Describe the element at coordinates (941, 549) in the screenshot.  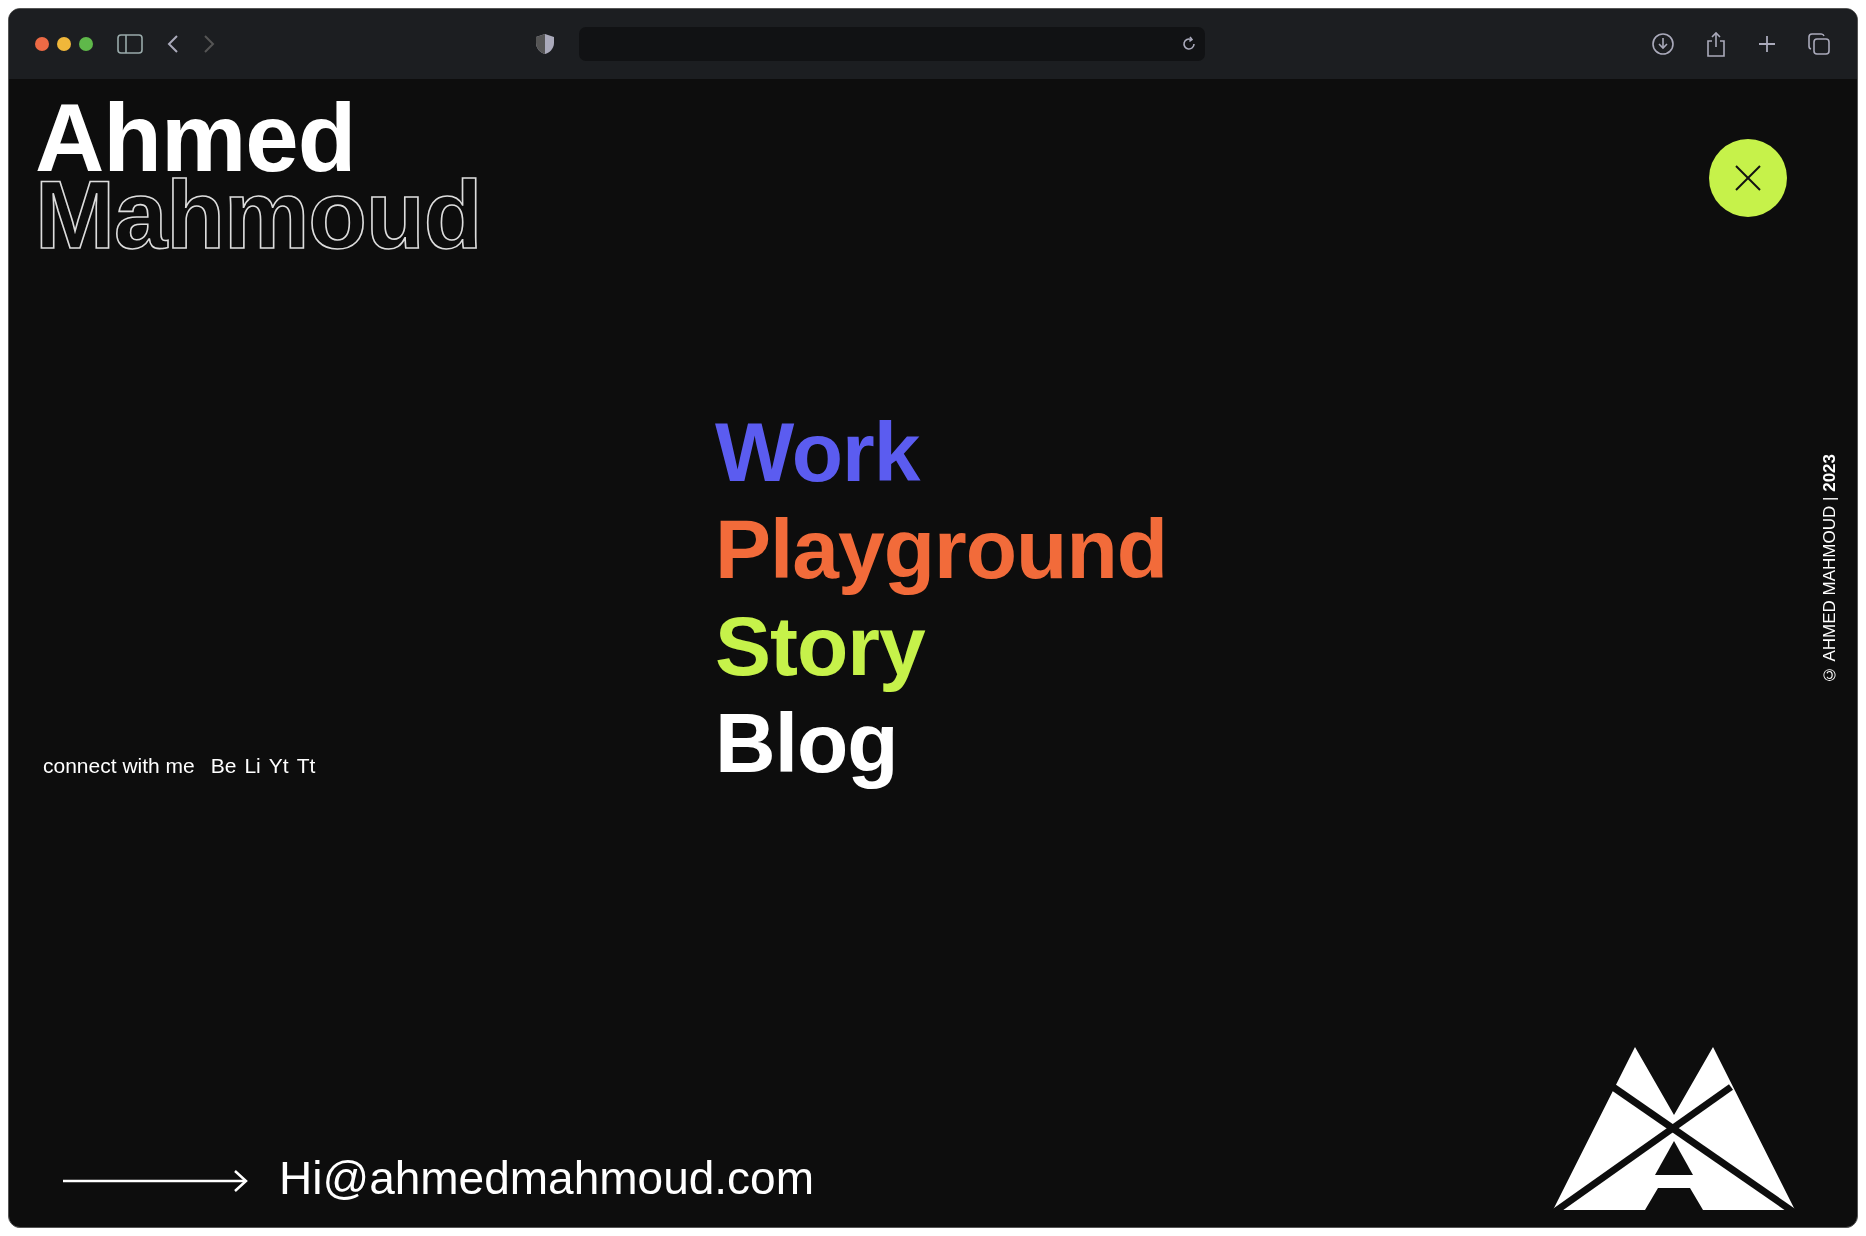
I see `menu-link: Playground` at that location.